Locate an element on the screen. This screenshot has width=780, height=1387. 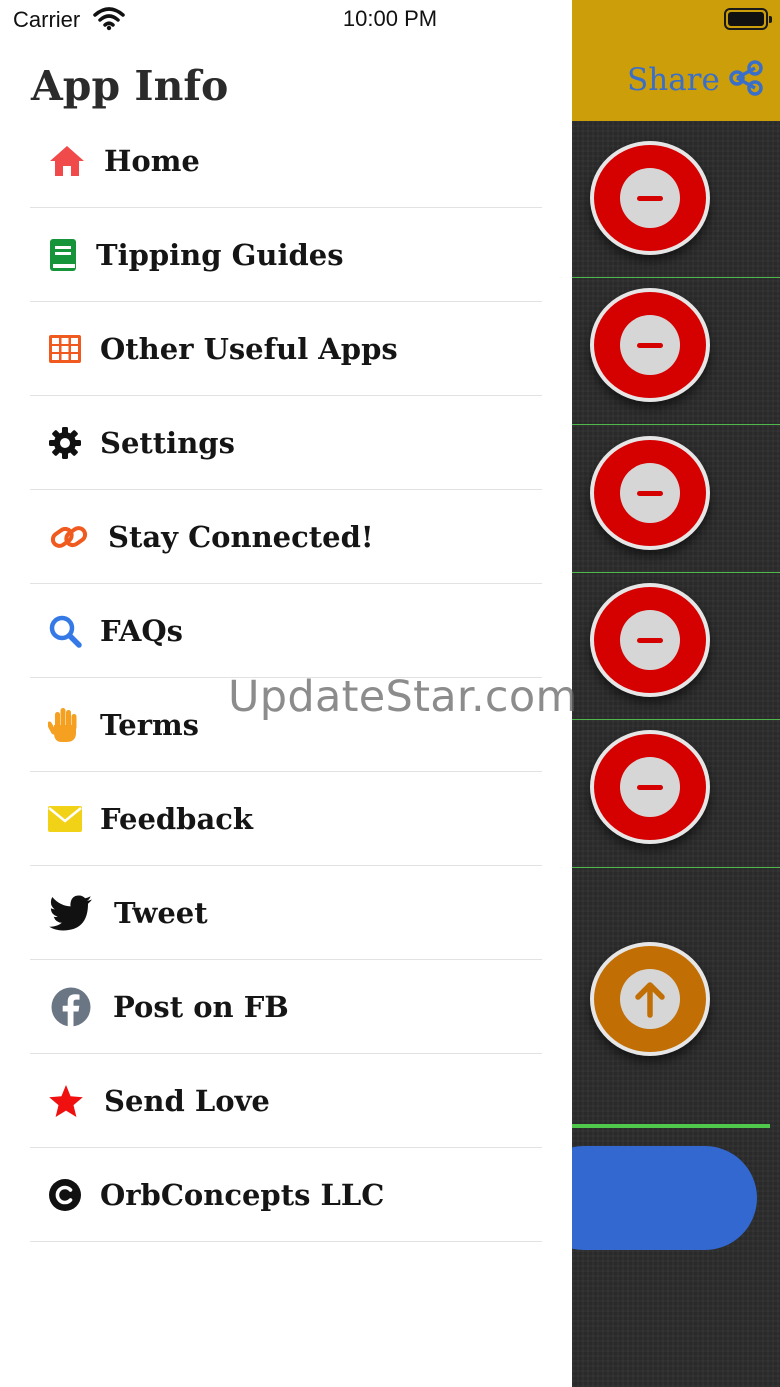
carrier-label: Carrier is located at coordinates (47, 19).